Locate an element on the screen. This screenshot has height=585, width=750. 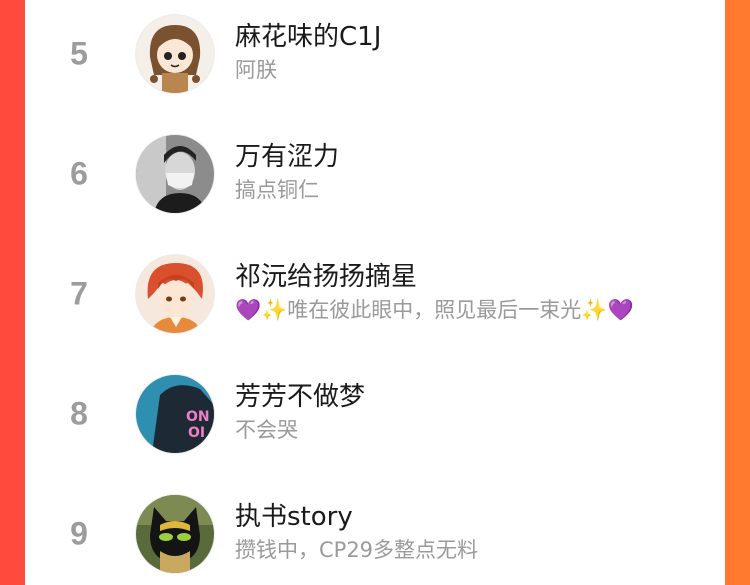
user-signature: 不会哭 is located at coordinates (266, 430).